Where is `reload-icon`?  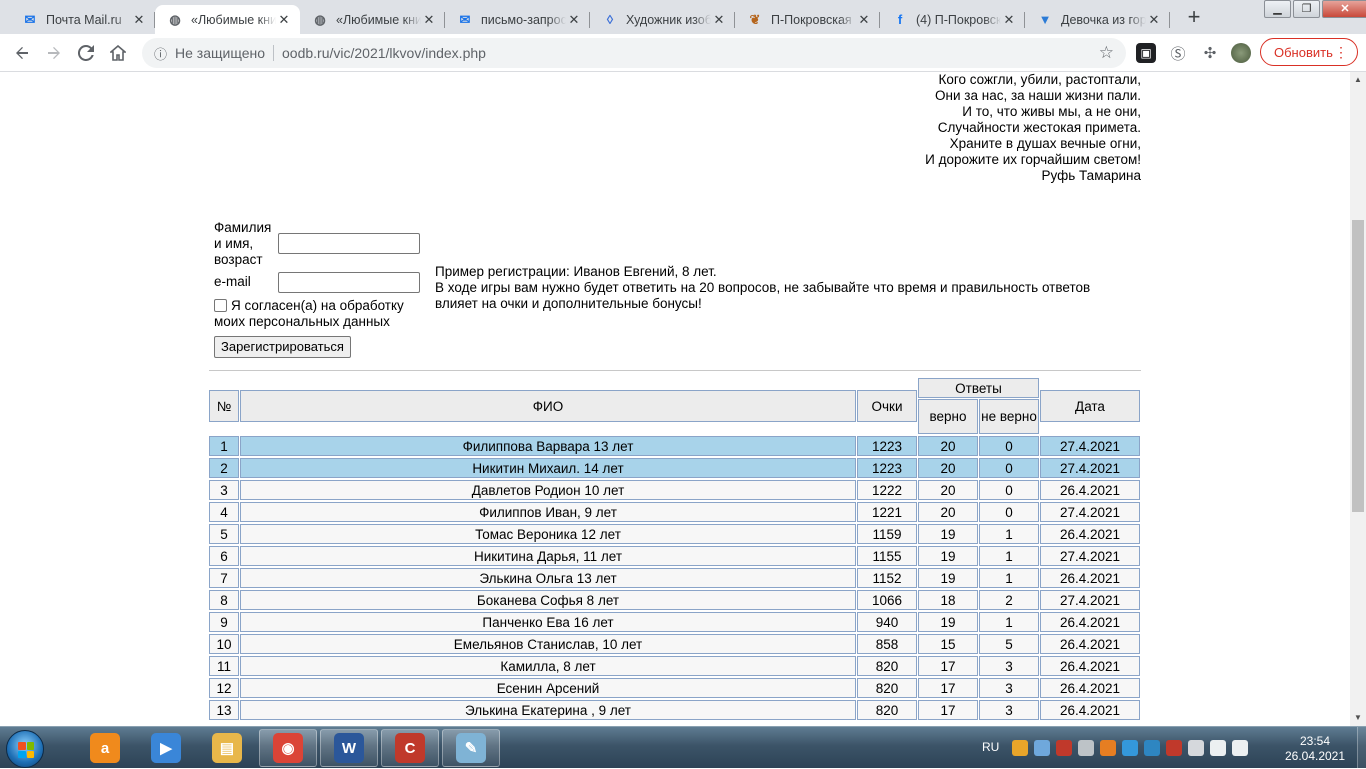
reload-icon is located at coordinates (86, 53).